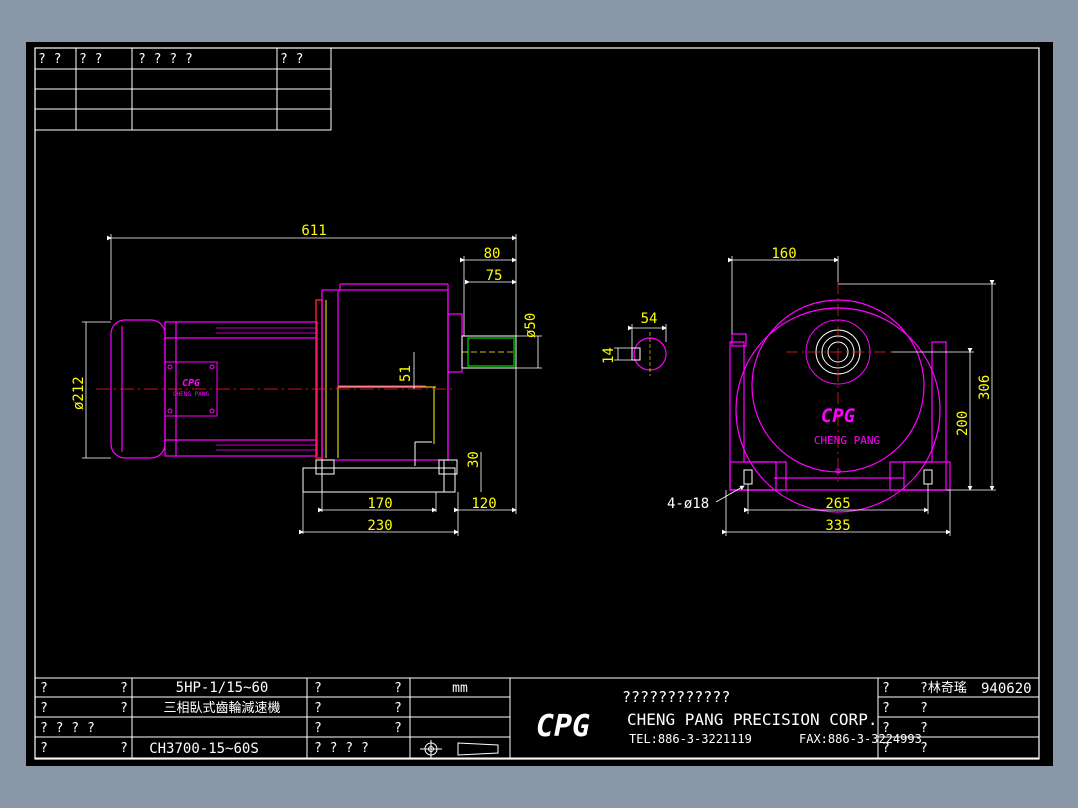 This screenshot has height=808, width=1078. I want to click on dim-170: 170, so click(379, 504).